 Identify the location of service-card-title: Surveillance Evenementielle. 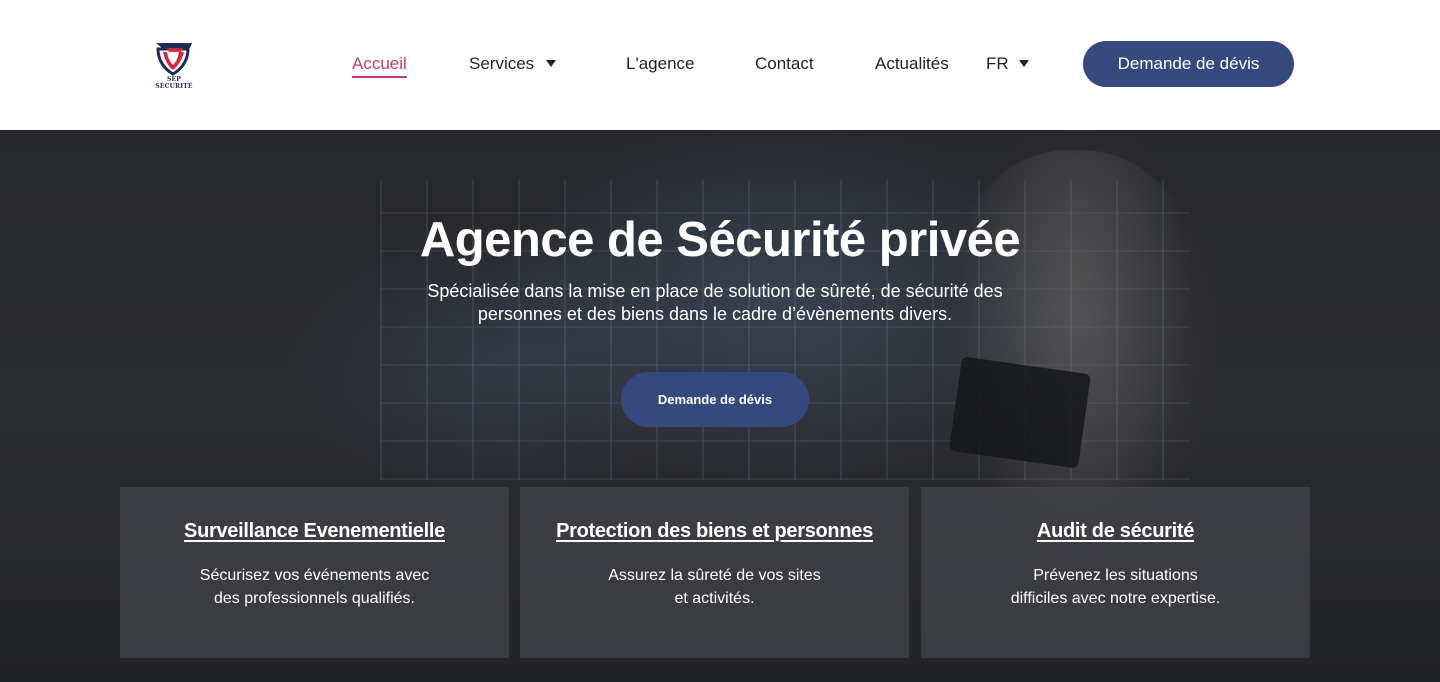
(314, 531).